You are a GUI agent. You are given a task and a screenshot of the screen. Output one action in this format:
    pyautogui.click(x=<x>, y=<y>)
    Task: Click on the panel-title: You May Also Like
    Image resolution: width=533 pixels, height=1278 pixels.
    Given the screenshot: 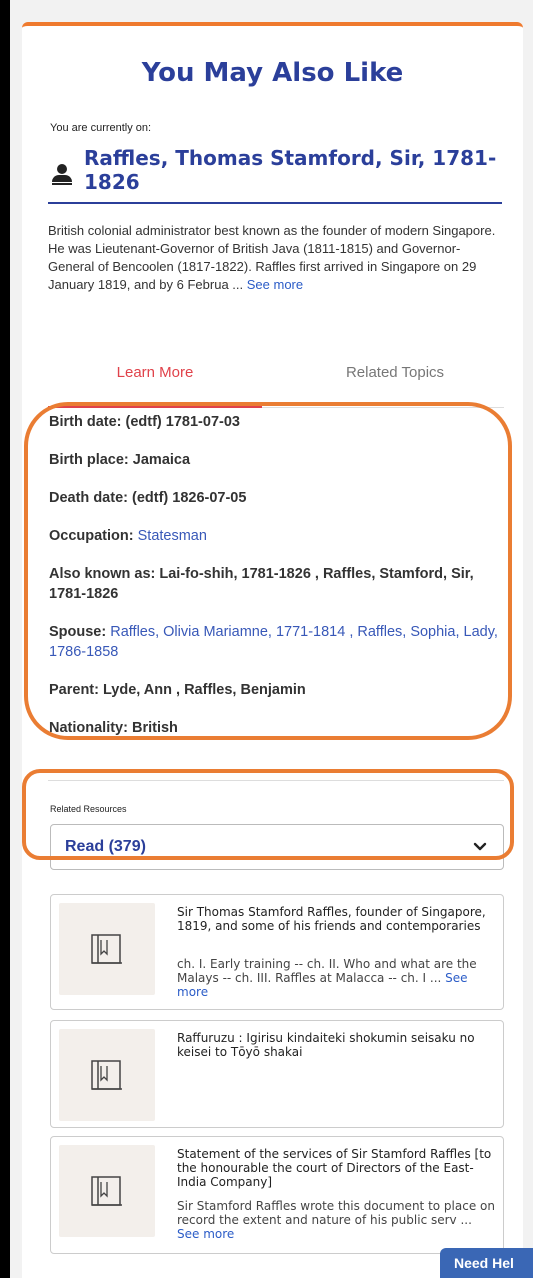 What is the action you would take?
    pyautogui.click(x=272, y=73)
    